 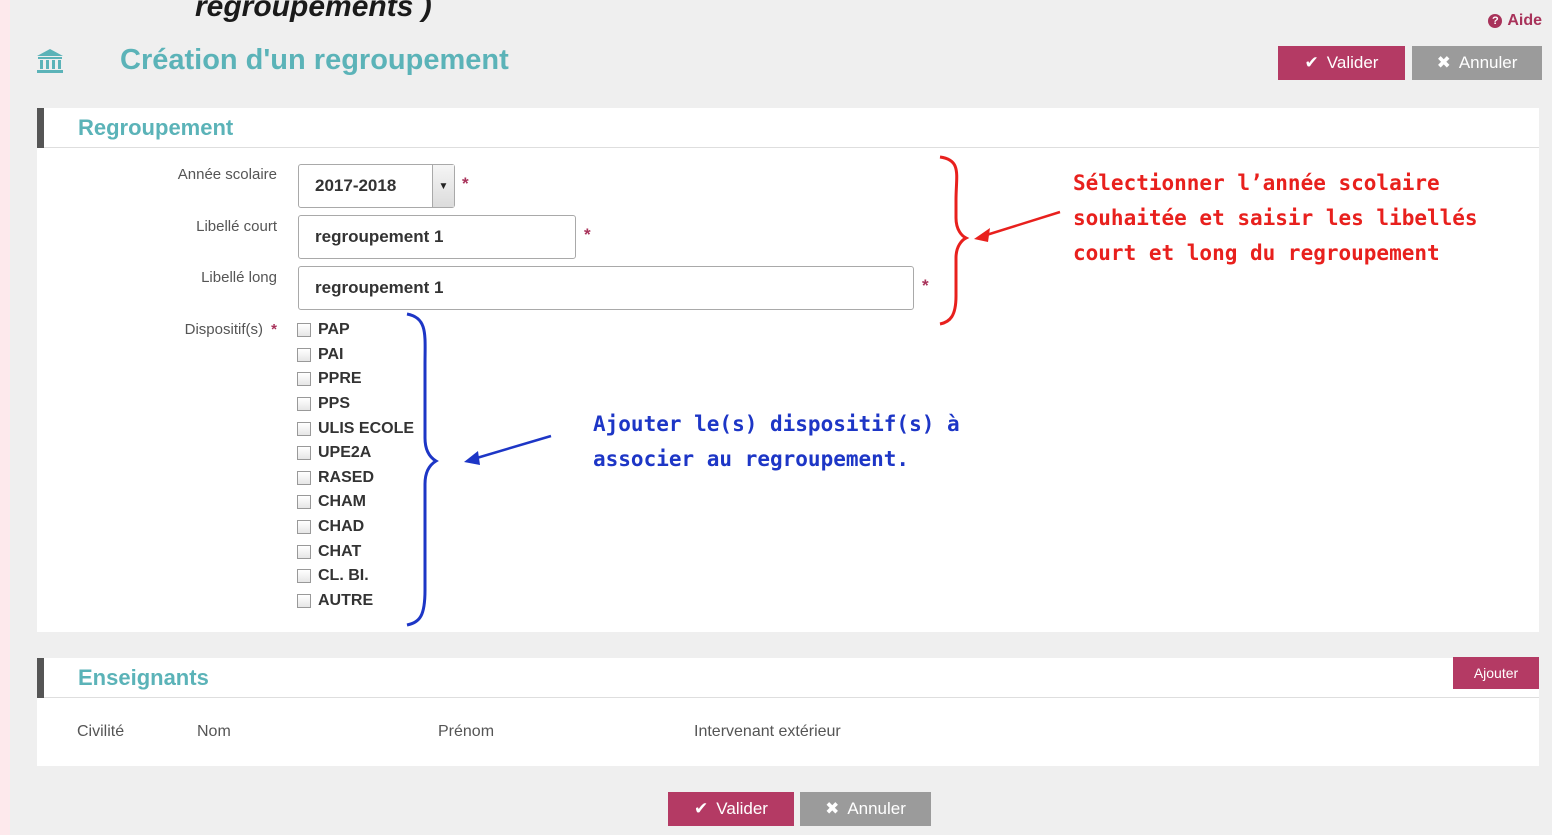 I want to click on annotation-line: souhaitée et saisir les libellés, so click(x=1275, y=218).